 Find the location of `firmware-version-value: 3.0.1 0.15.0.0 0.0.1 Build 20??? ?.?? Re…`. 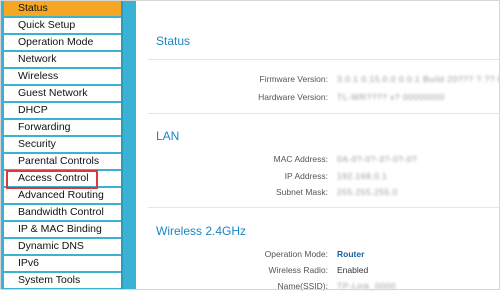

firmware-version-value: 3.0.1 0.15.0.0 0.0.1 Build 20??? ?.?? Re… is located at coordinates (418, 79).